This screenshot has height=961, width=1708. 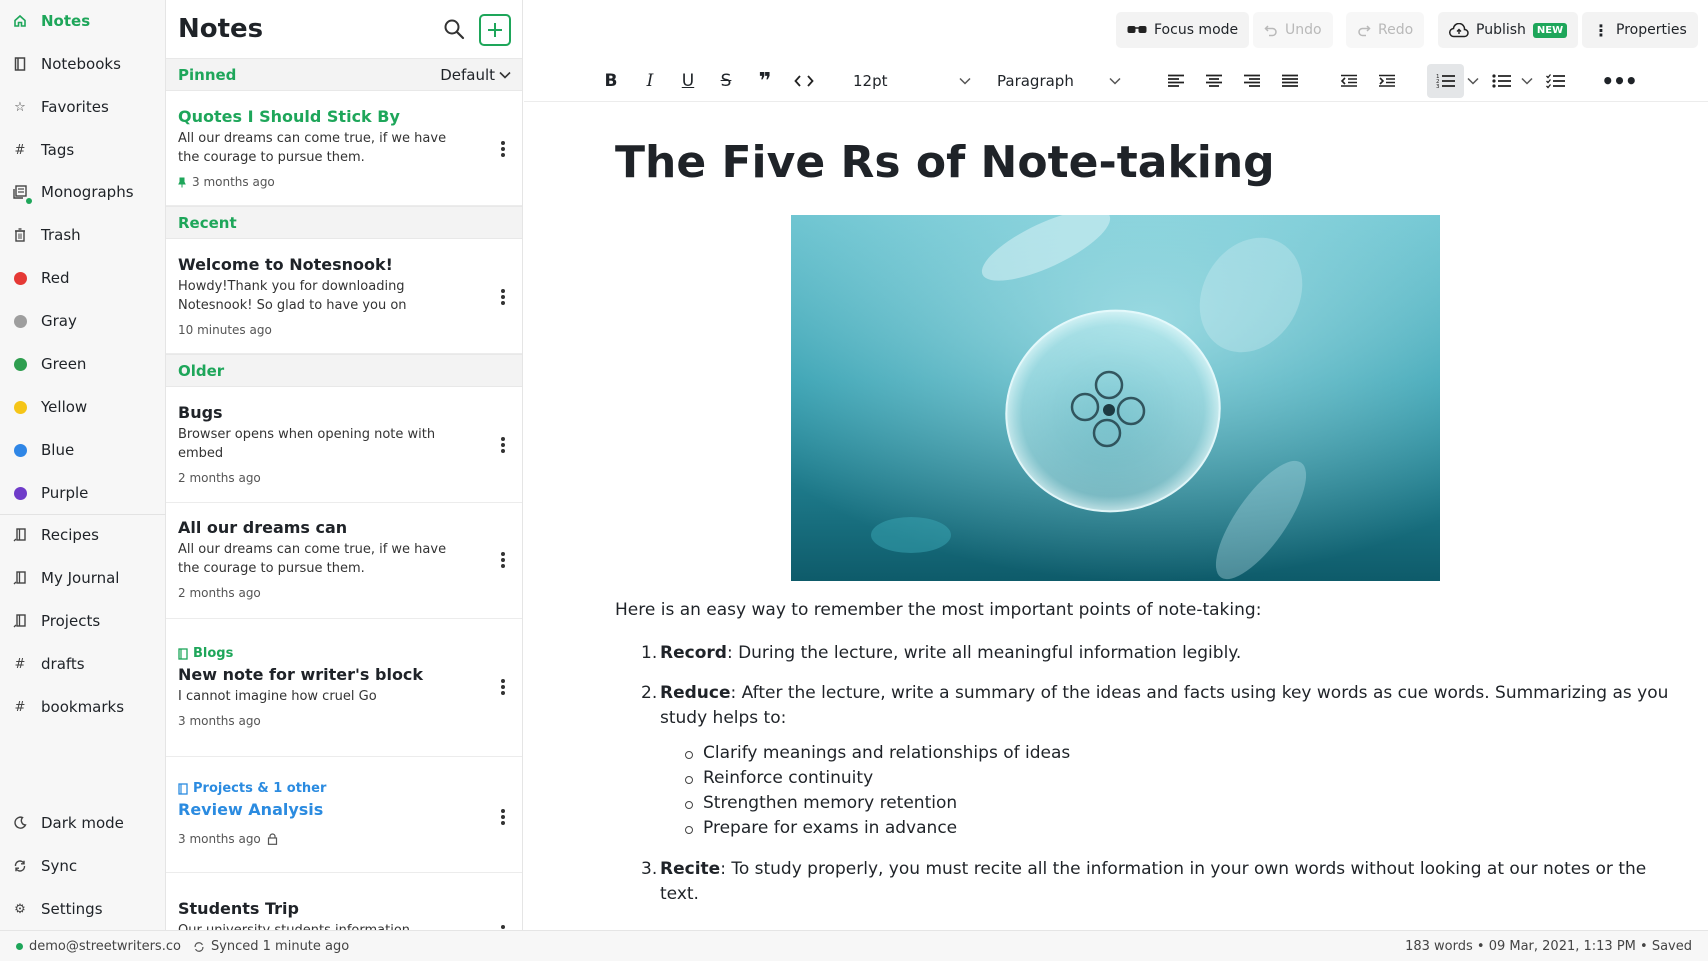 What do you see at coordinates (1196, 30) in the screenshot?
I see `focus-mode-label: Focus mode` at bounding box center [1196, 30].